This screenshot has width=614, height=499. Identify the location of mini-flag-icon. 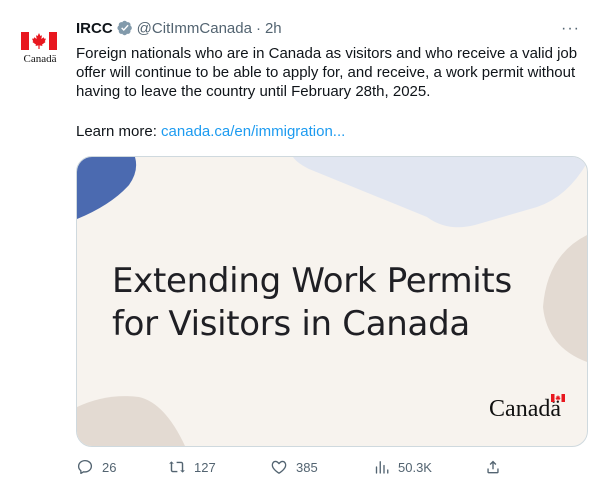
(558, 398).